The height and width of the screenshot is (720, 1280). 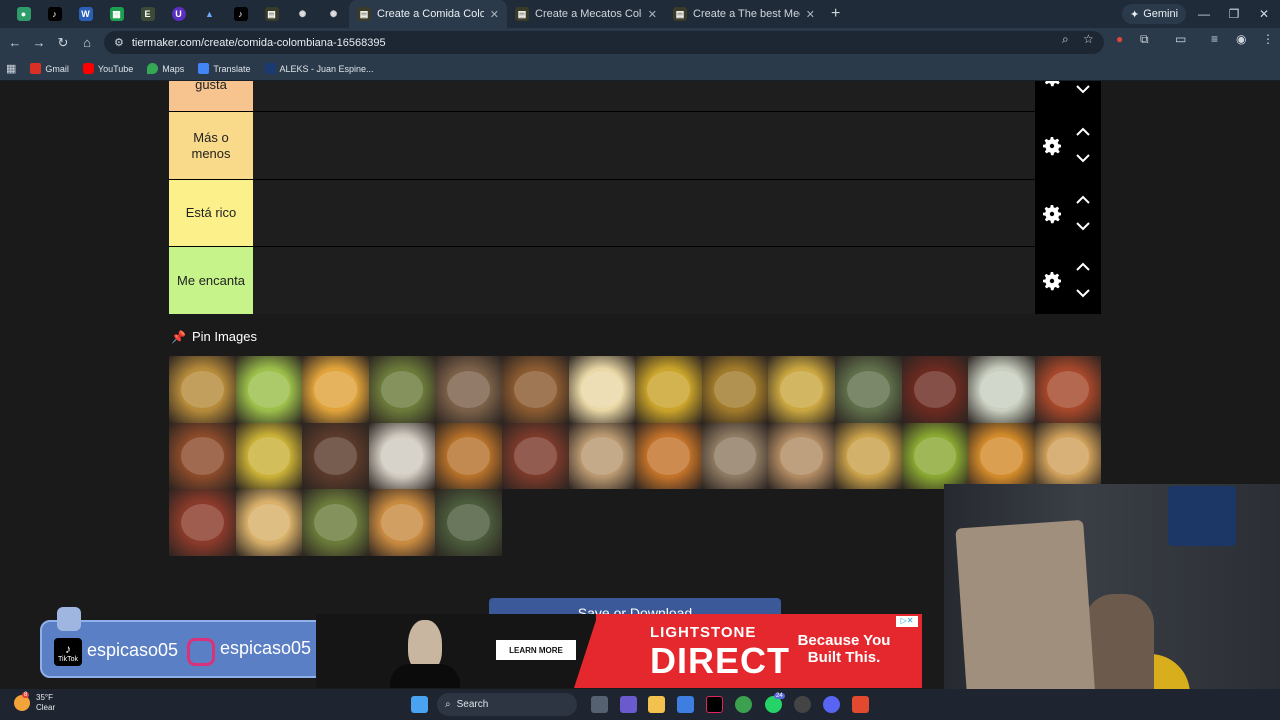 What do you see at coordinates (34, 703) in the screenshot?
I see `weather-widget: 35°F Clear` at bounding box center [34, 703].